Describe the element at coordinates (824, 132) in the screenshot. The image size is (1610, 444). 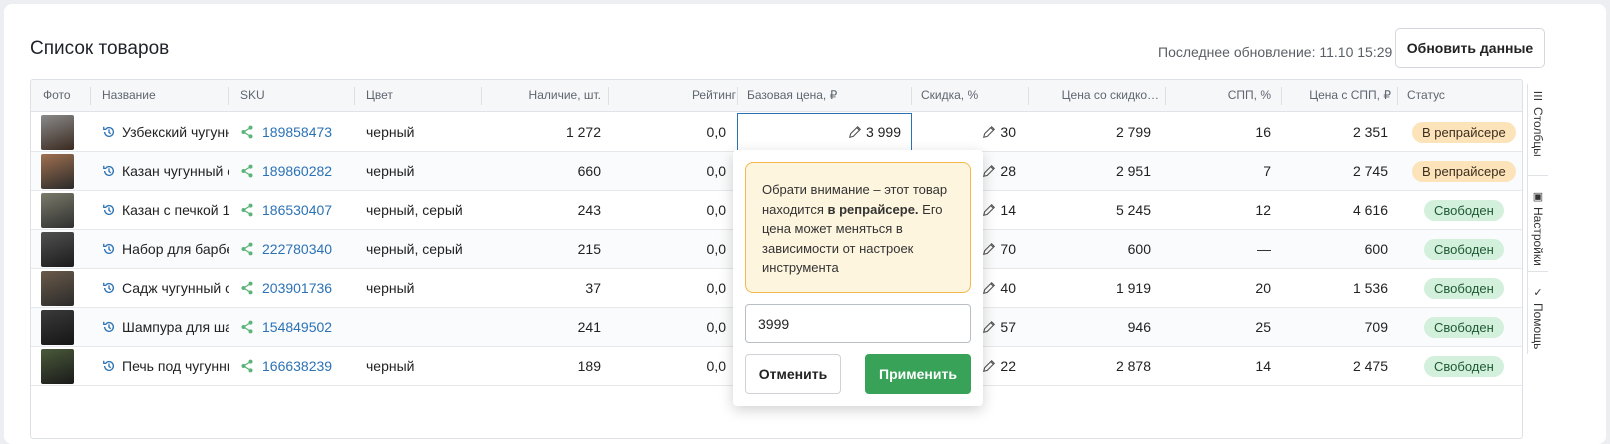
I see `base-price-edit-cell: 3 999` at that location.